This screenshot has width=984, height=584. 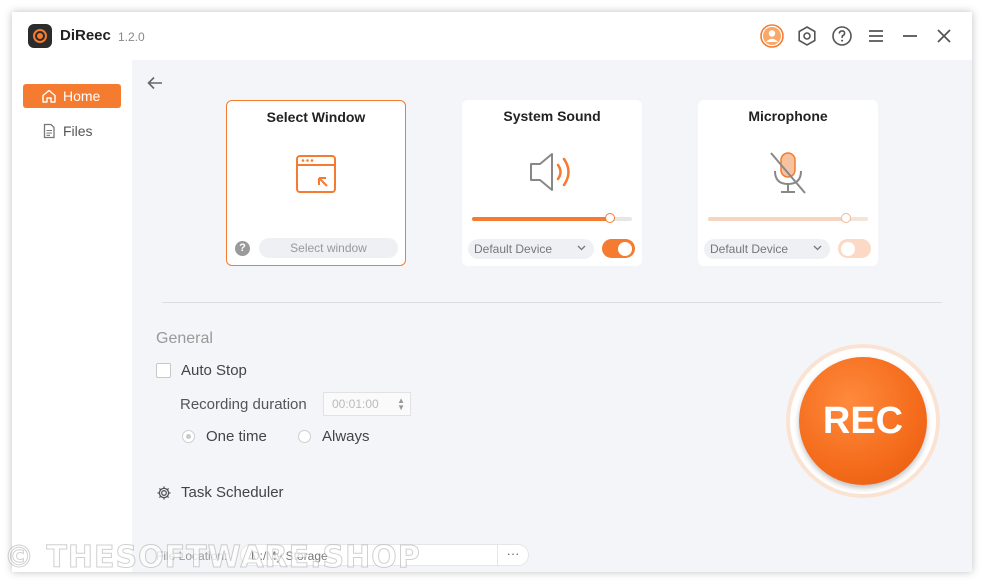 What do you see at coordinates (492, 36) in the screenshot?
I see `title-bar: DiReec 1.2.0` at bounding box center [492, 36].